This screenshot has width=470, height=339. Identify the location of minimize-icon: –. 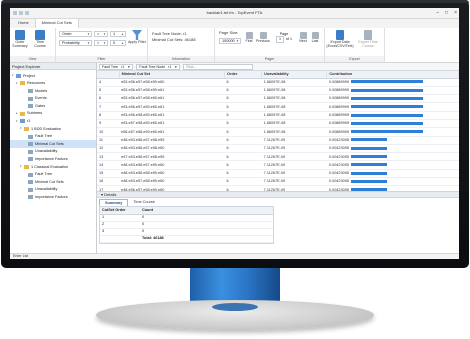
(437, 13).